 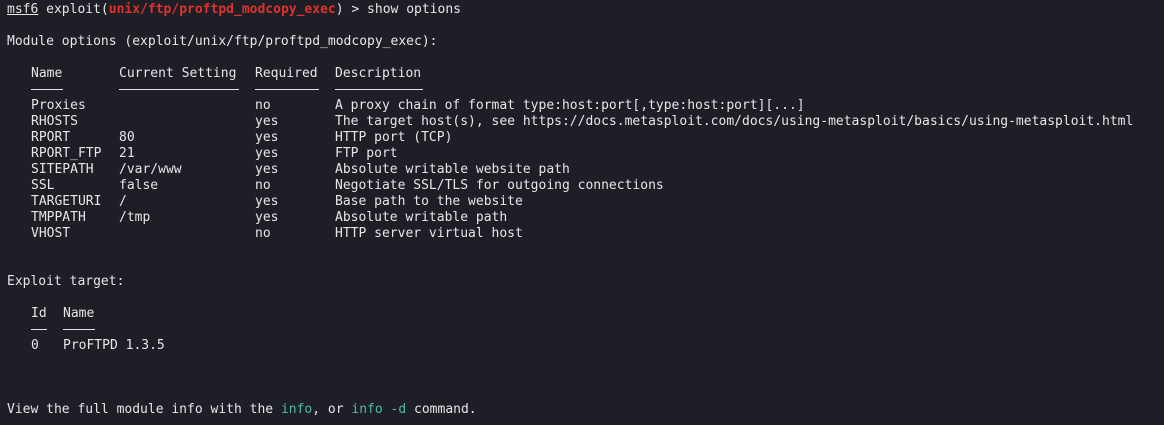 I want to click on footer-prefix: View the full module info with the, so click(x=144, y=409).